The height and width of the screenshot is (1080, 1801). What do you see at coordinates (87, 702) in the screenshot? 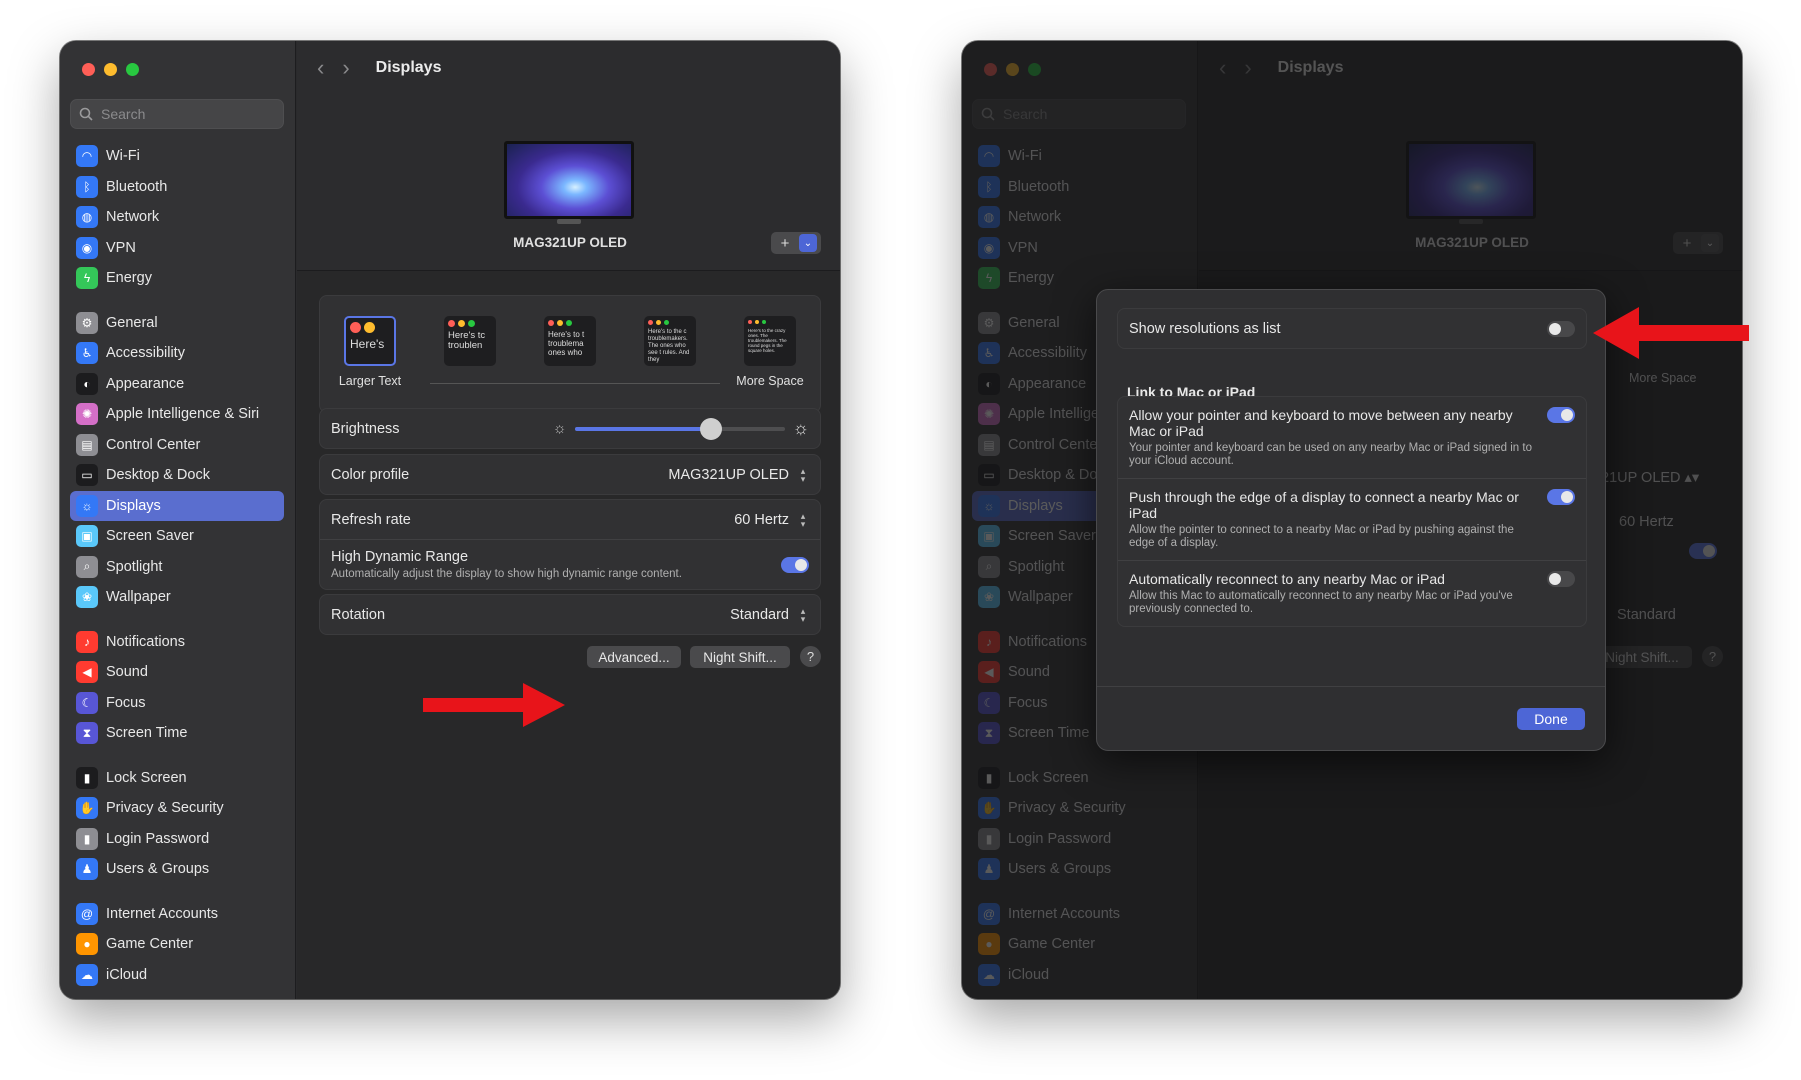
I see `moon-icon: ☾` at bounding box center [87, 702].